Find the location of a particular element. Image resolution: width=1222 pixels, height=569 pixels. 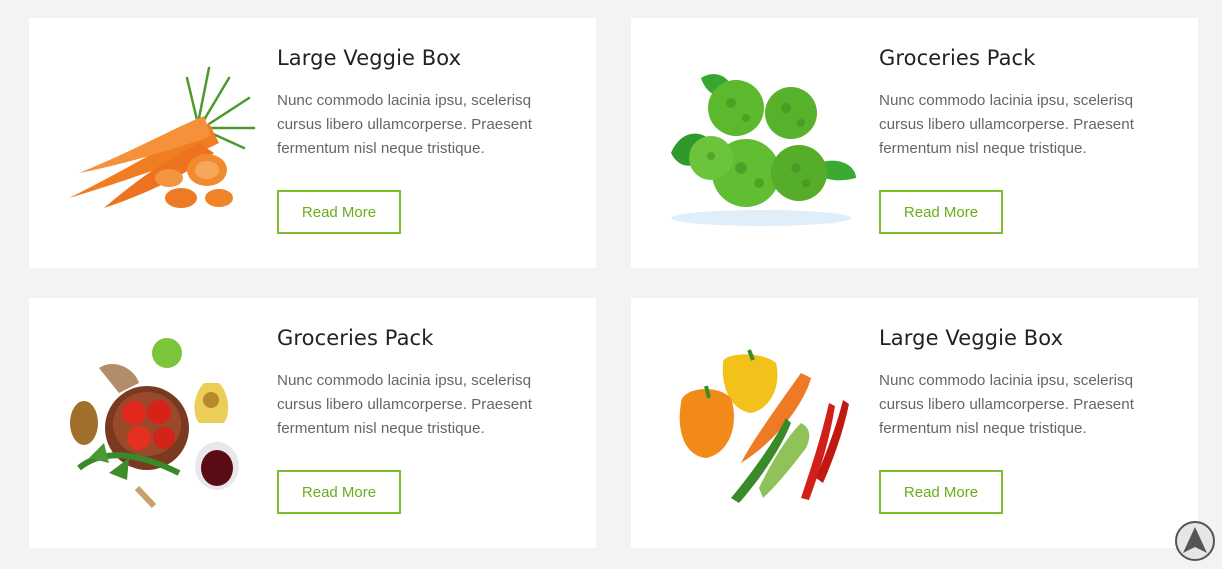

scroll-to-top-button is located at coordinates (1195, 541).